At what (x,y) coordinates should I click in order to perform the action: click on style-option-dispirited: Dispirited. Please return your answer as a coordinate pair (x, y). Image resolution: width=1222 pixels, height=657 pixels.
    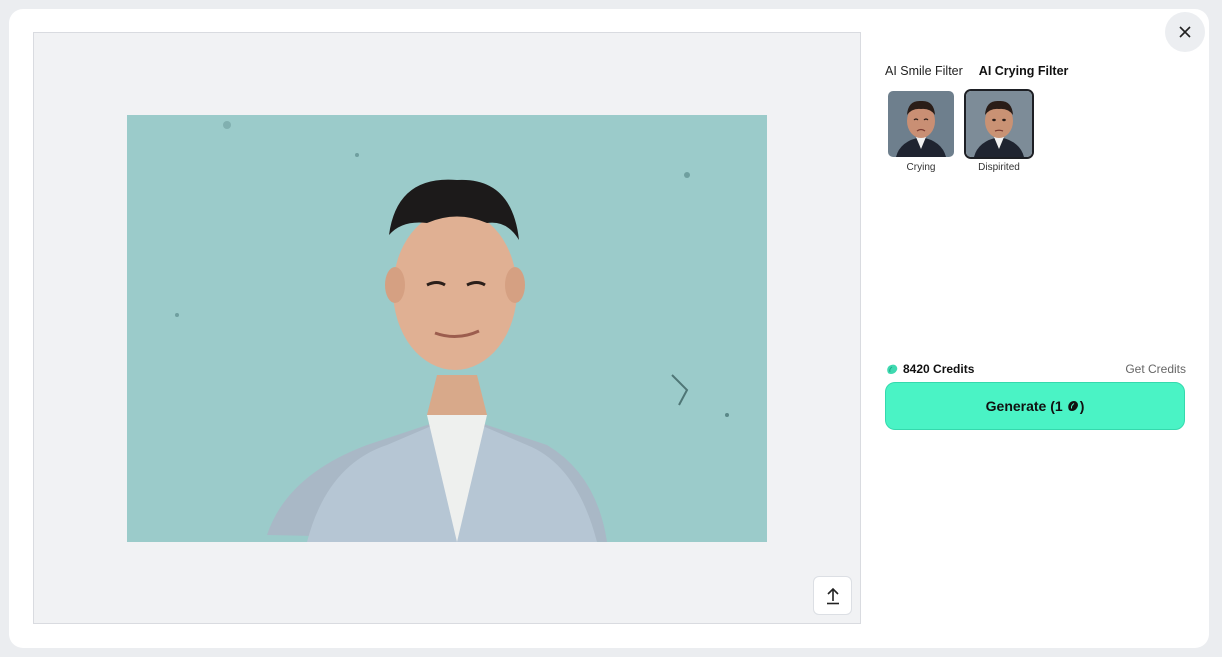
    Looking at the image, I should click on (999, 131).